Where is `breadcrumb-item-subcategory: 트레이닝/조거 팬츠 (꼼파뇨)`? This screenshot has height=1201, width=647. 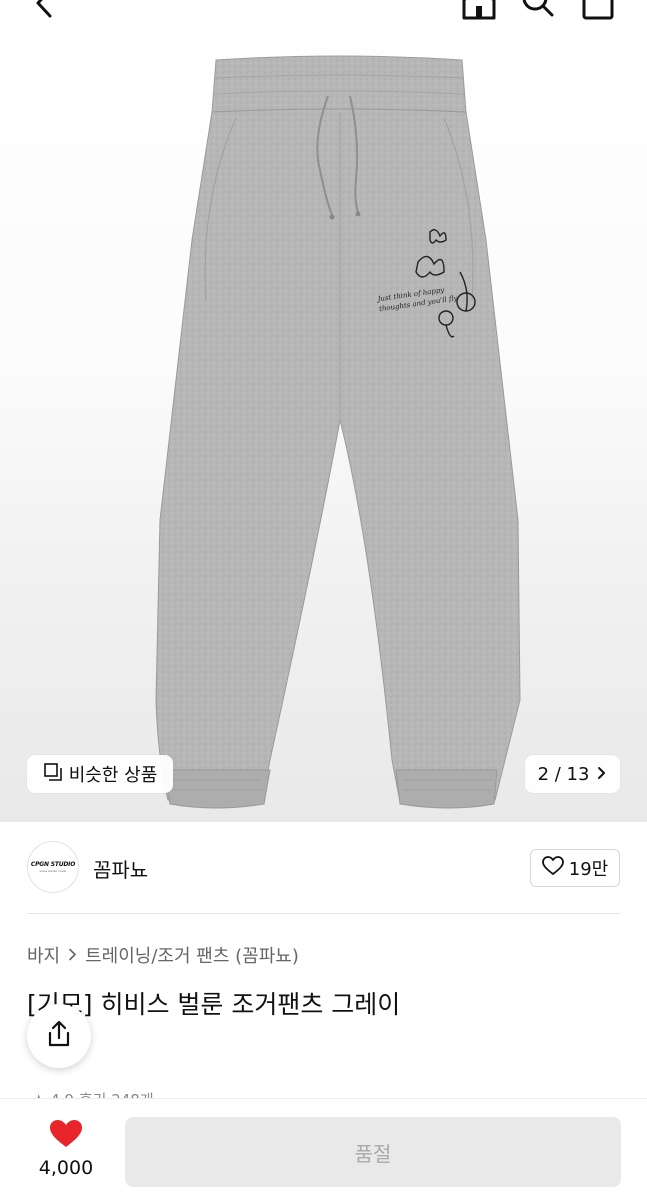 breadcrumb-item-subcategory: 트레이닝/조거 팬츠 (꼼파뇨) is located at coordinates (192, 955).